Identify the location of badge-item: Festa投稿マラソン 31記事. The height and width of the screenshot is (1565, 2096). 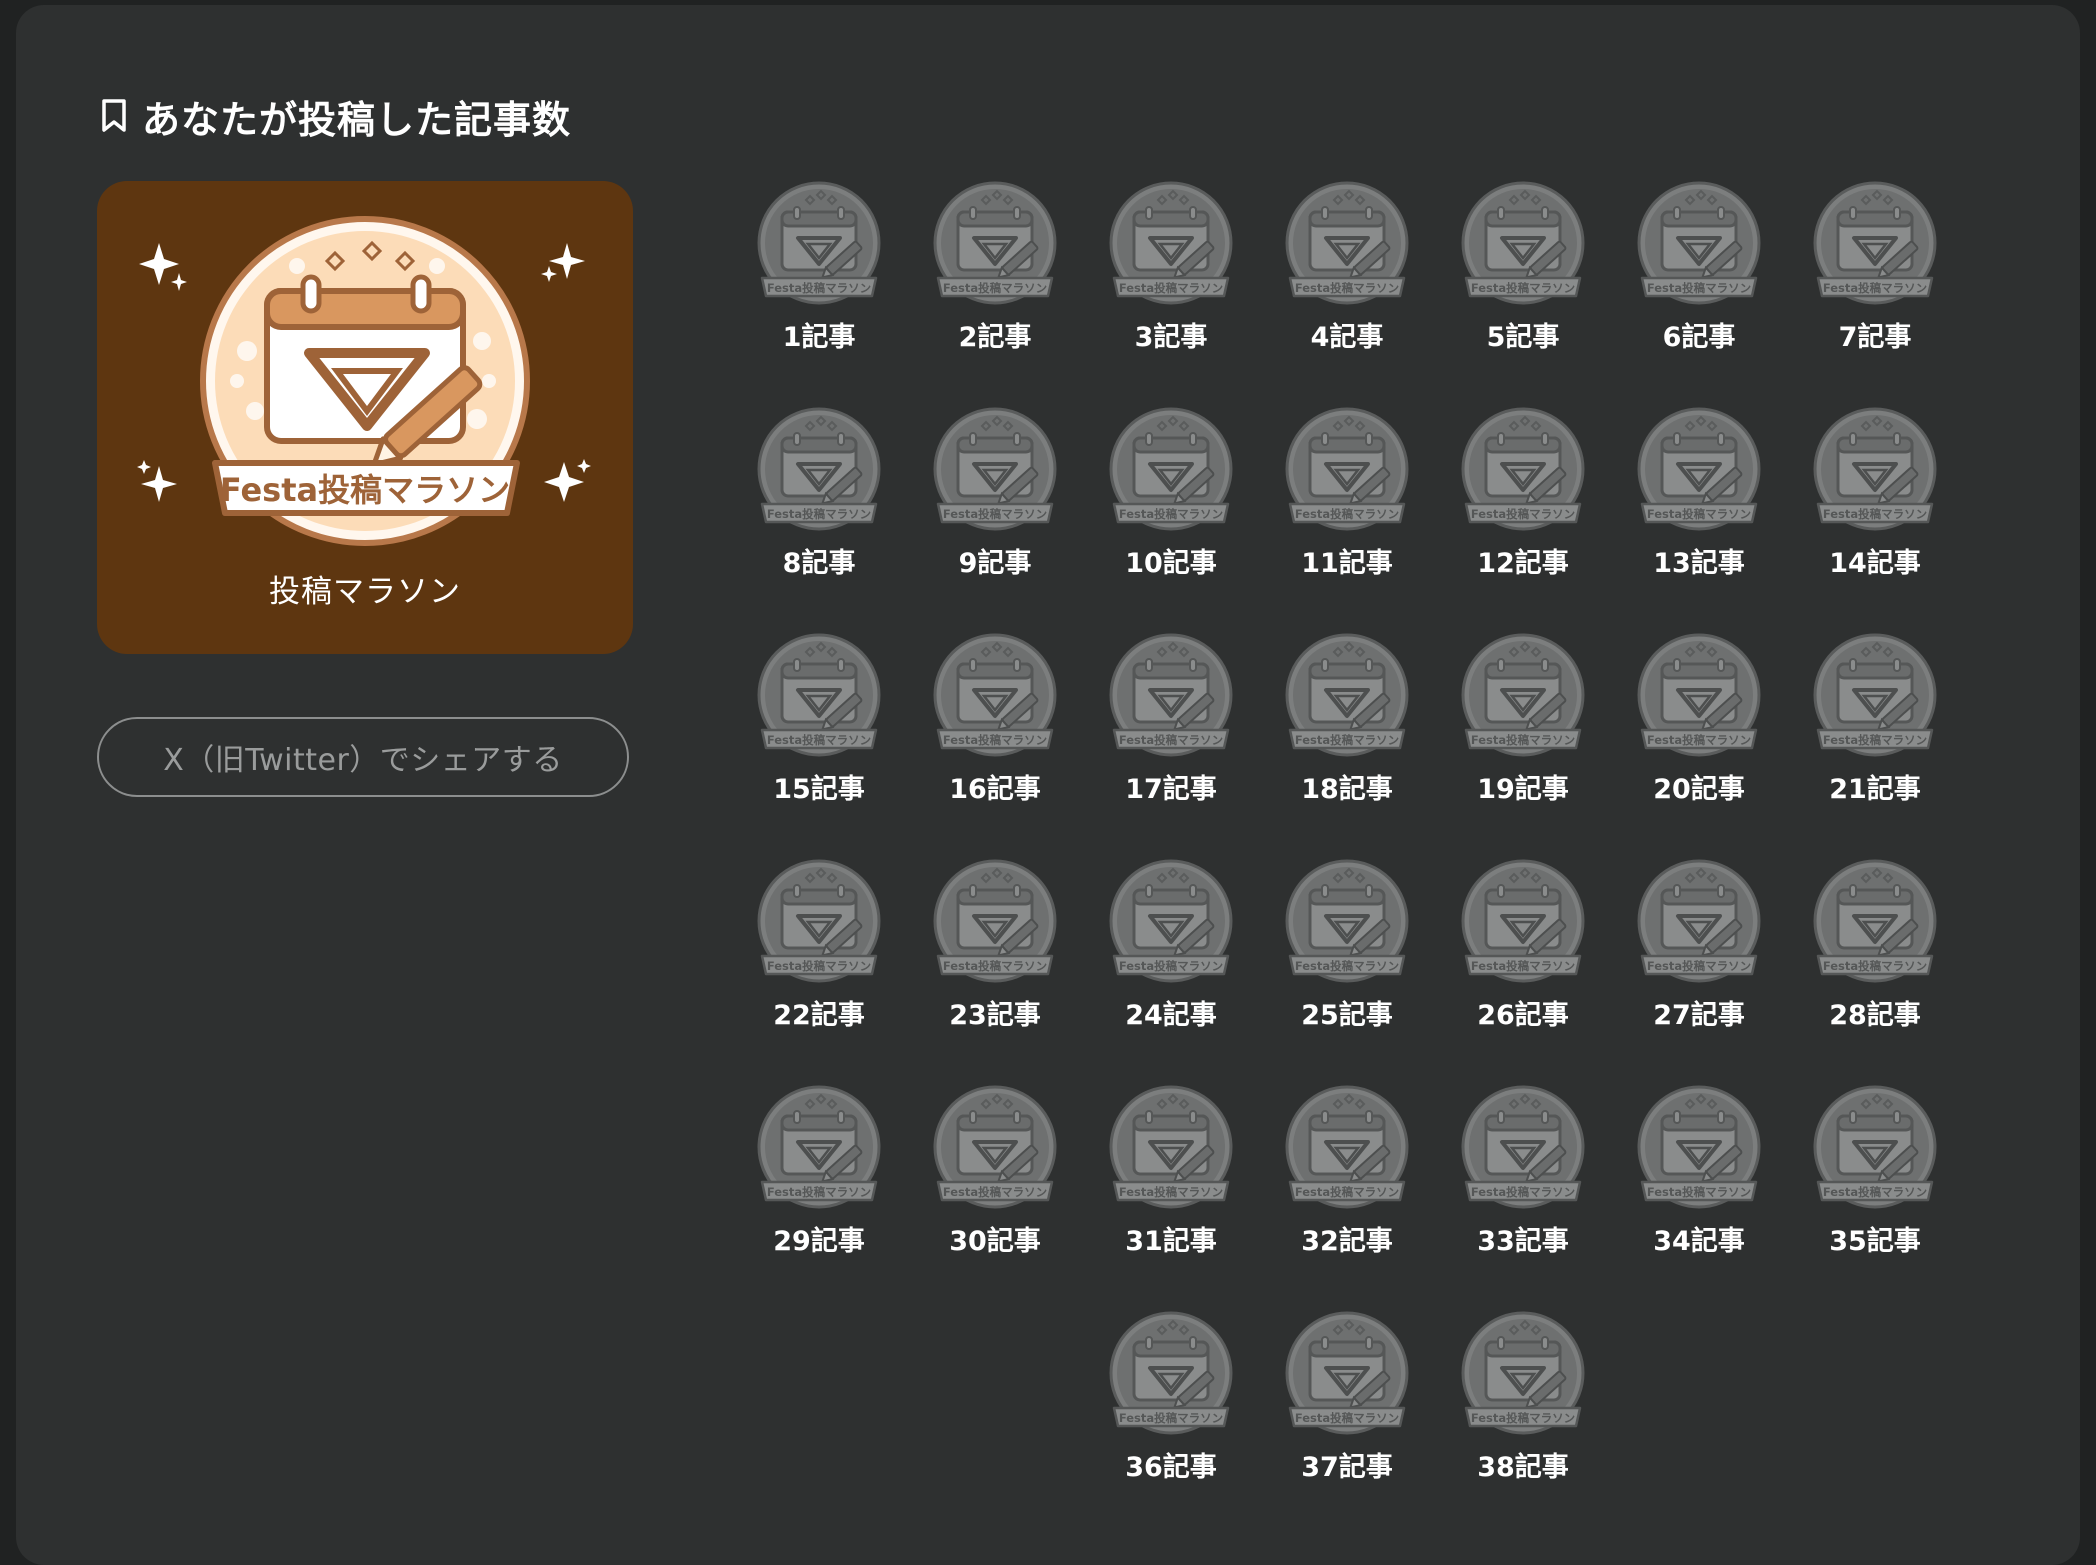
(1171, 1174).